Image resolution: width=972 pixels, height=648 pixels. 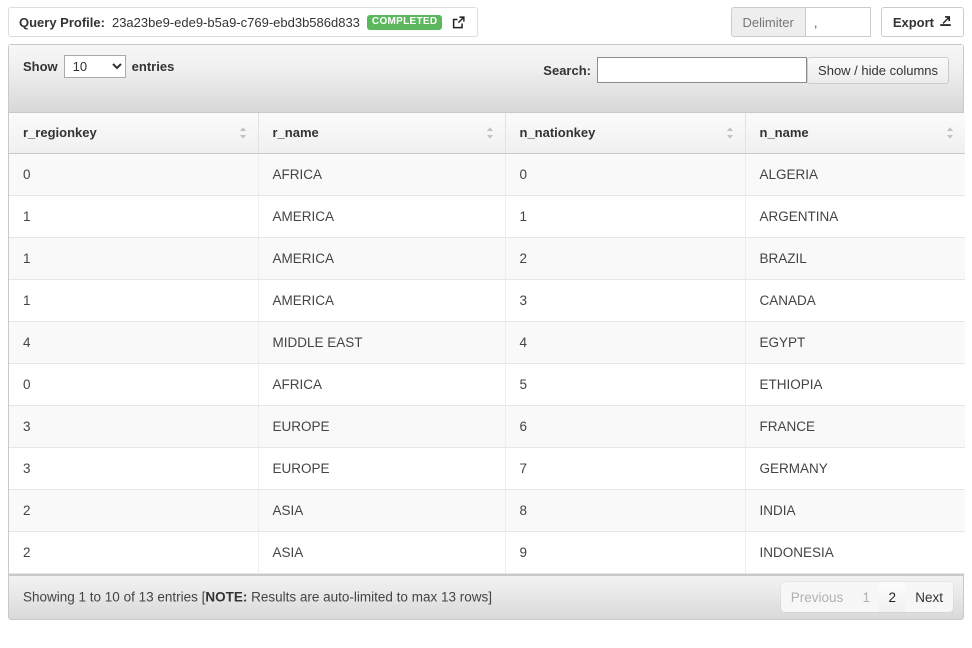 I want to click on cell-n_nationkey: 1, so click(x=625, y=216).